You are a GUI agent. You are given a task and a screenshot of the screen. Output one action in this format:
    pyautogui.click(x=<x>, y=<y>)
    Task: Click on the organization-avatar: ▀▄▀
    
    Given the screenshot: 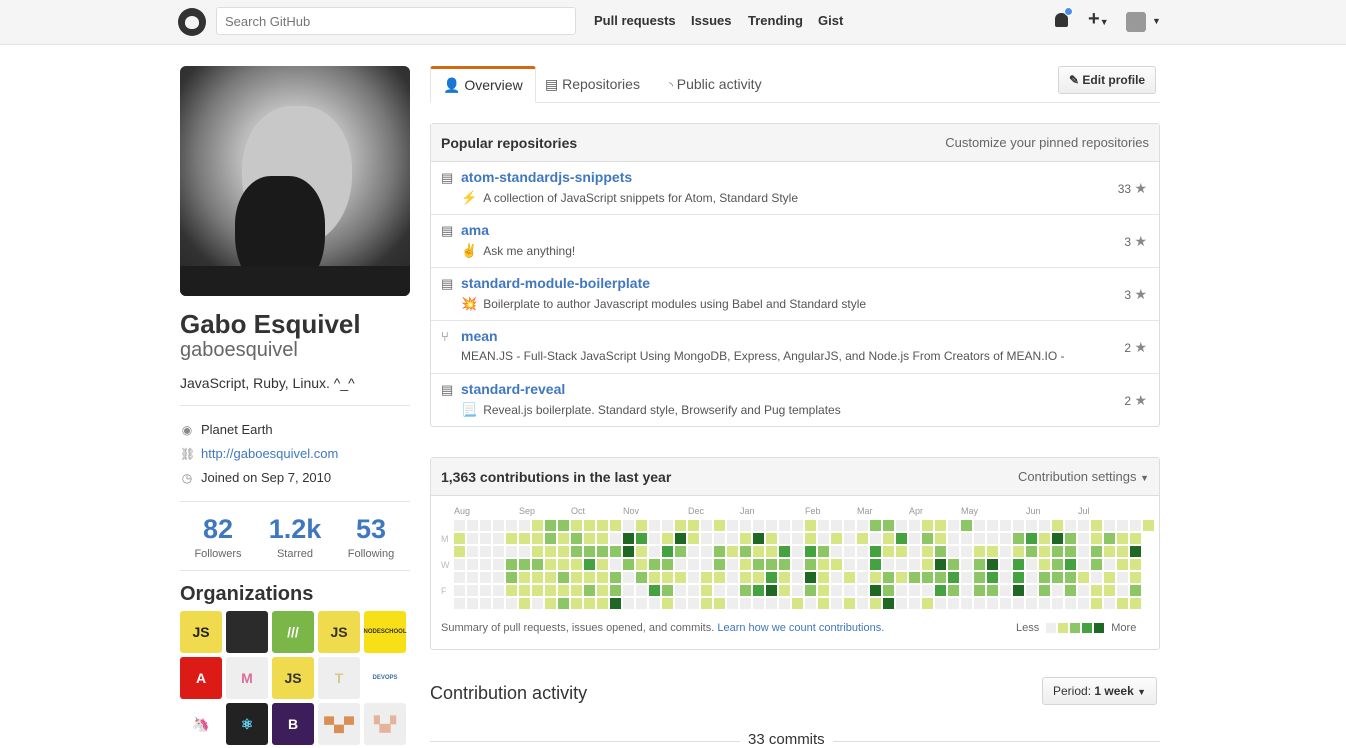 What is the action you would take?
    pyautogui.click(x=339, y=724)
    